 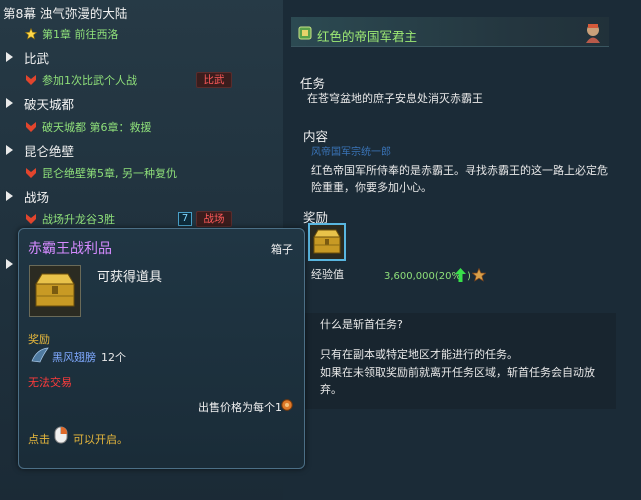 I want to click on tooltip-item-name: 黑风翅膀, so click(x=74, y=357).